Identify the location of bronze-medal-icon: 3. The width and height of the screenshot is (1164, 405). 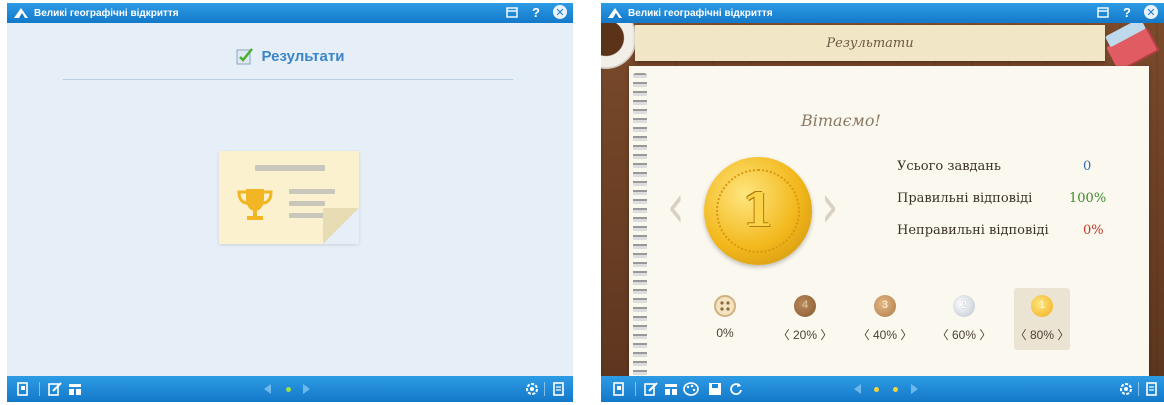
(885, 306).